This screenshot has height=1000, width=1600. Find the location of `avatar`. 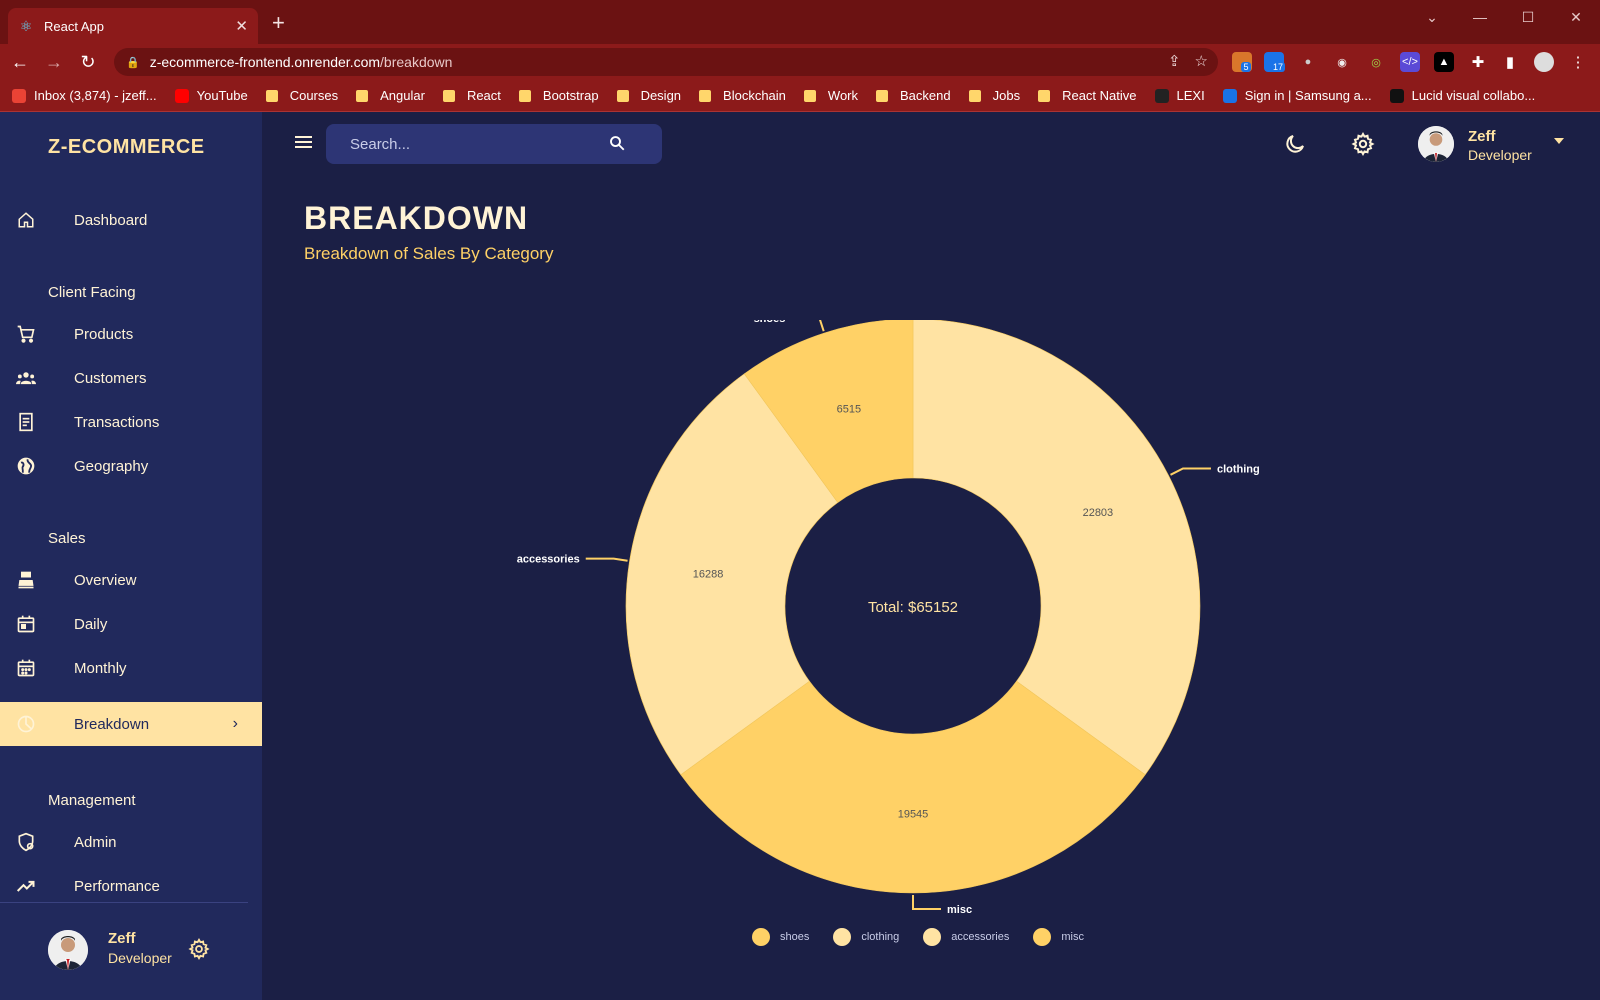

avatar is located at coordinates (1436, 144).